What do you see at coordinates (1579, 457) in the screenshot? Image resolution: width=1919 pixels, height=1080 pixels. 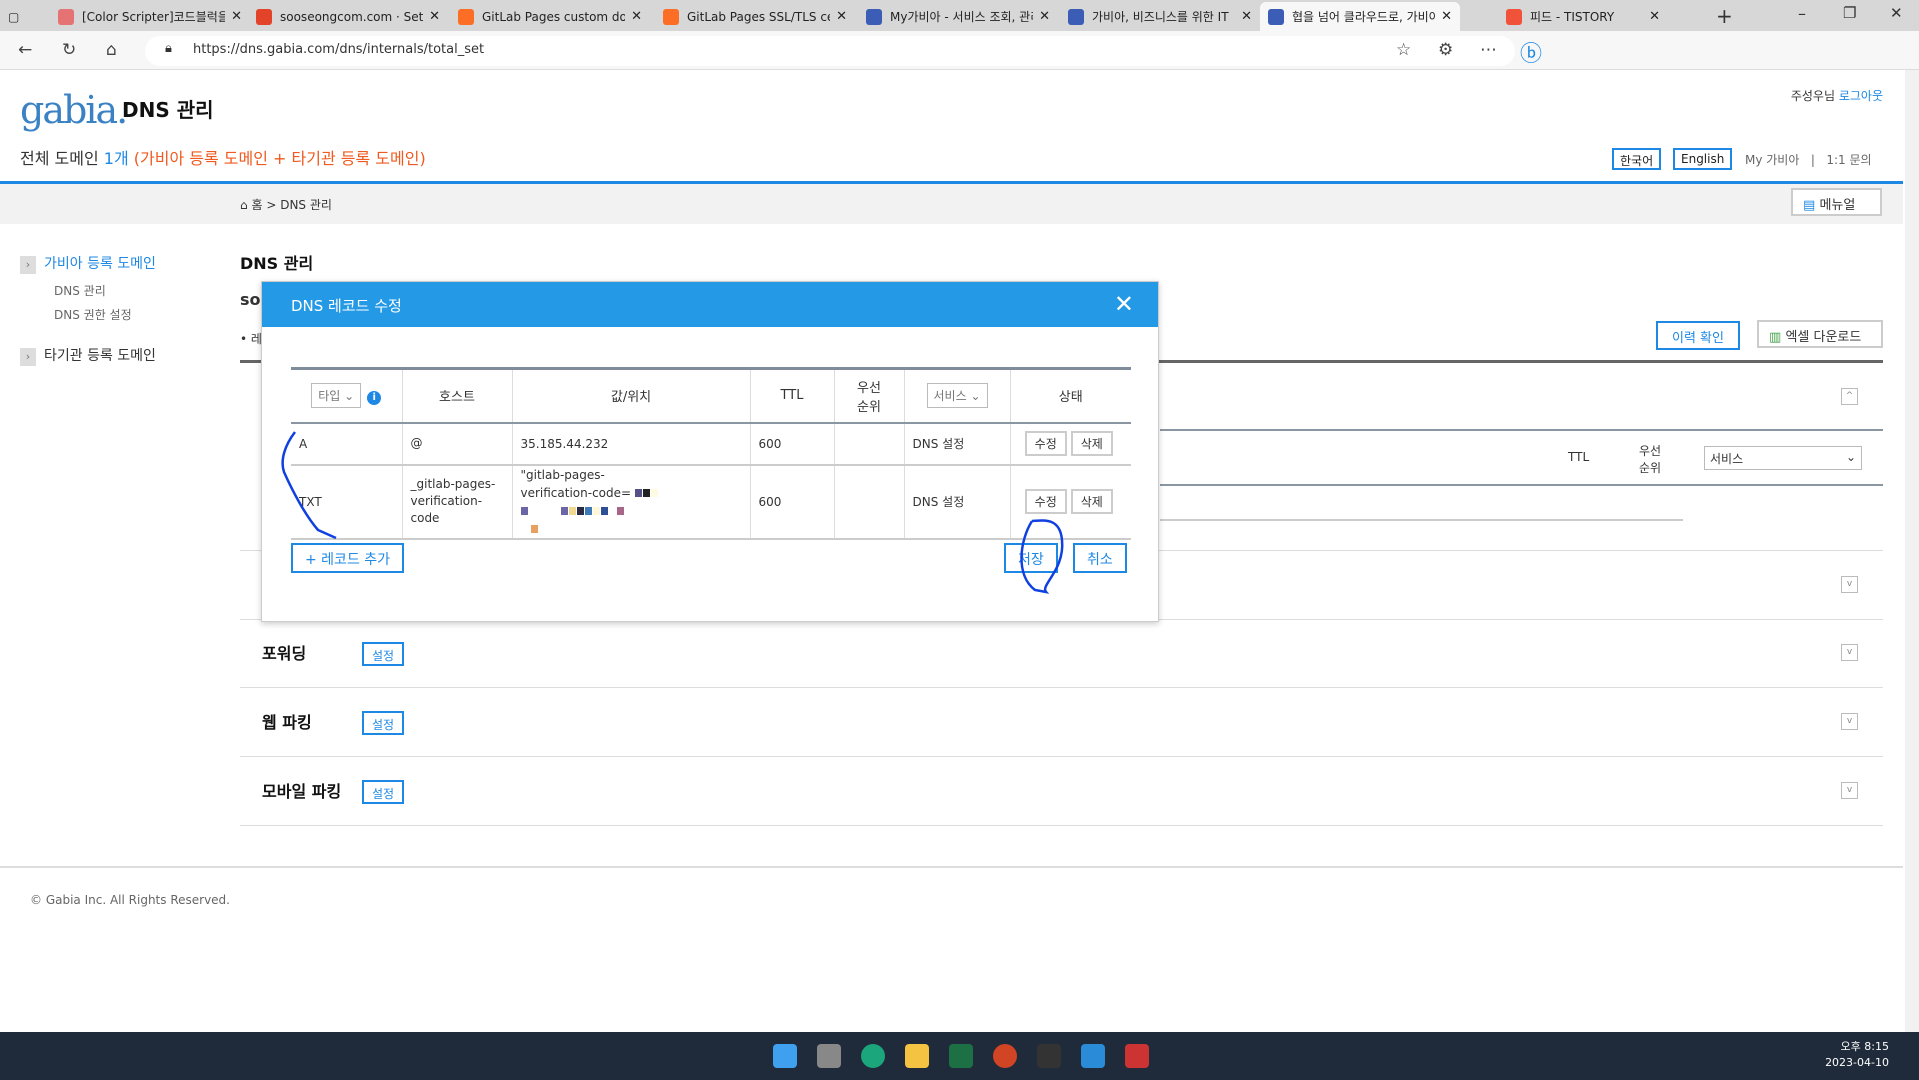 I see `bg-ttl-header: TTL` at bounding box center [1579, 457].